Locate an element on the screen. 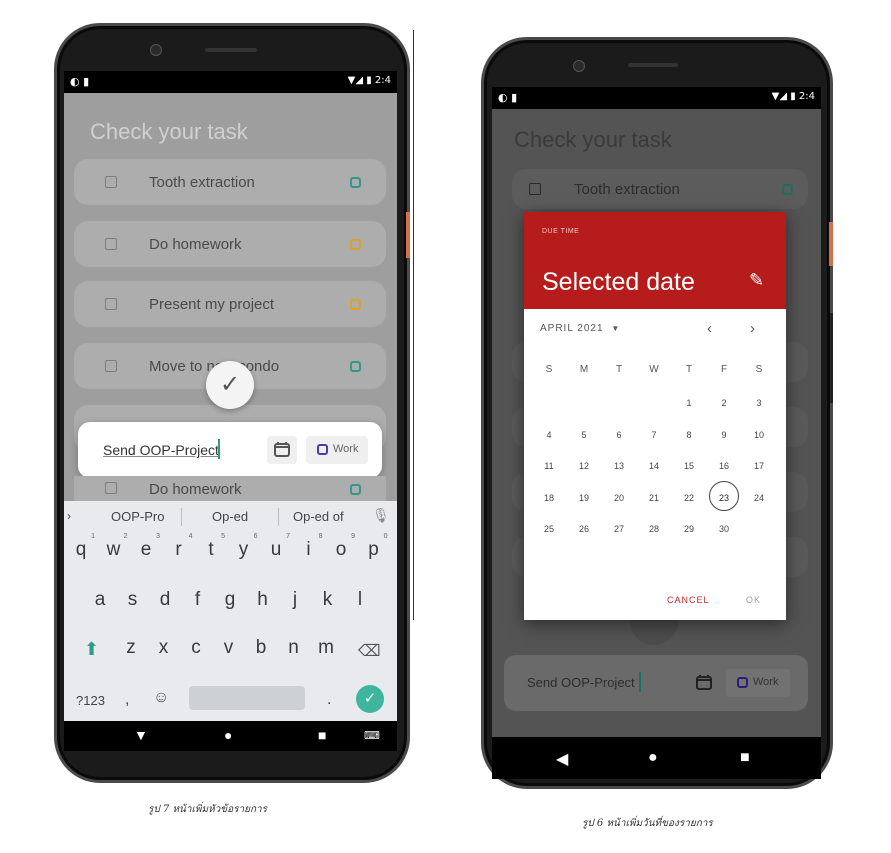 The height and width of the screenshot is (853, 891). task-item: Do homework is located at coordinates (230, 244).